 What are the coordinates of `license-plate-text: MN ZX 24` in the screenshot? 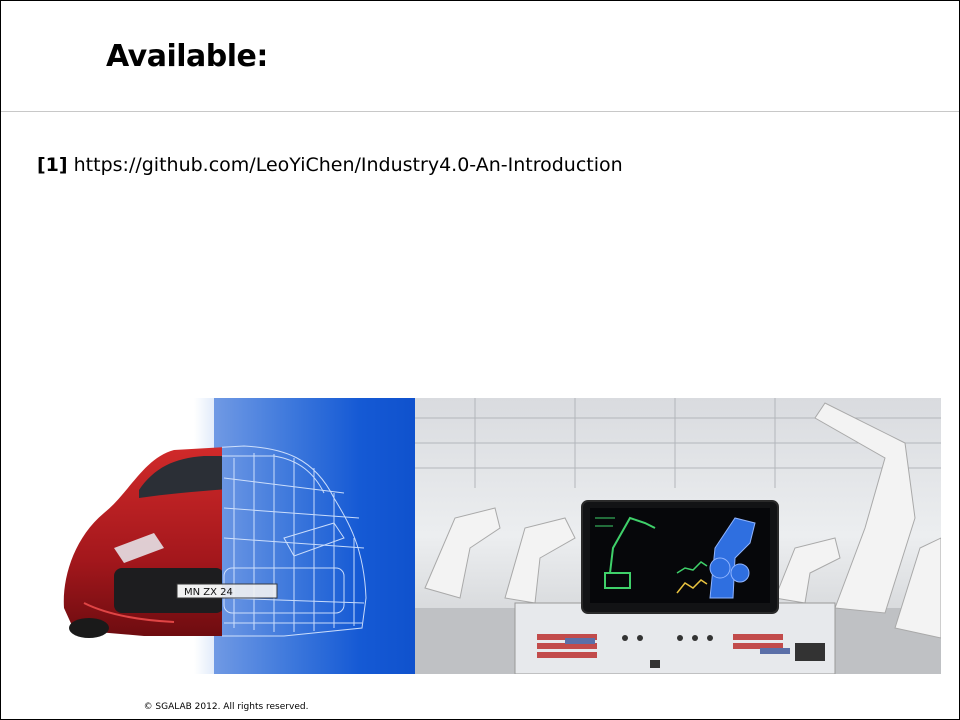 It's located at (208, 592).